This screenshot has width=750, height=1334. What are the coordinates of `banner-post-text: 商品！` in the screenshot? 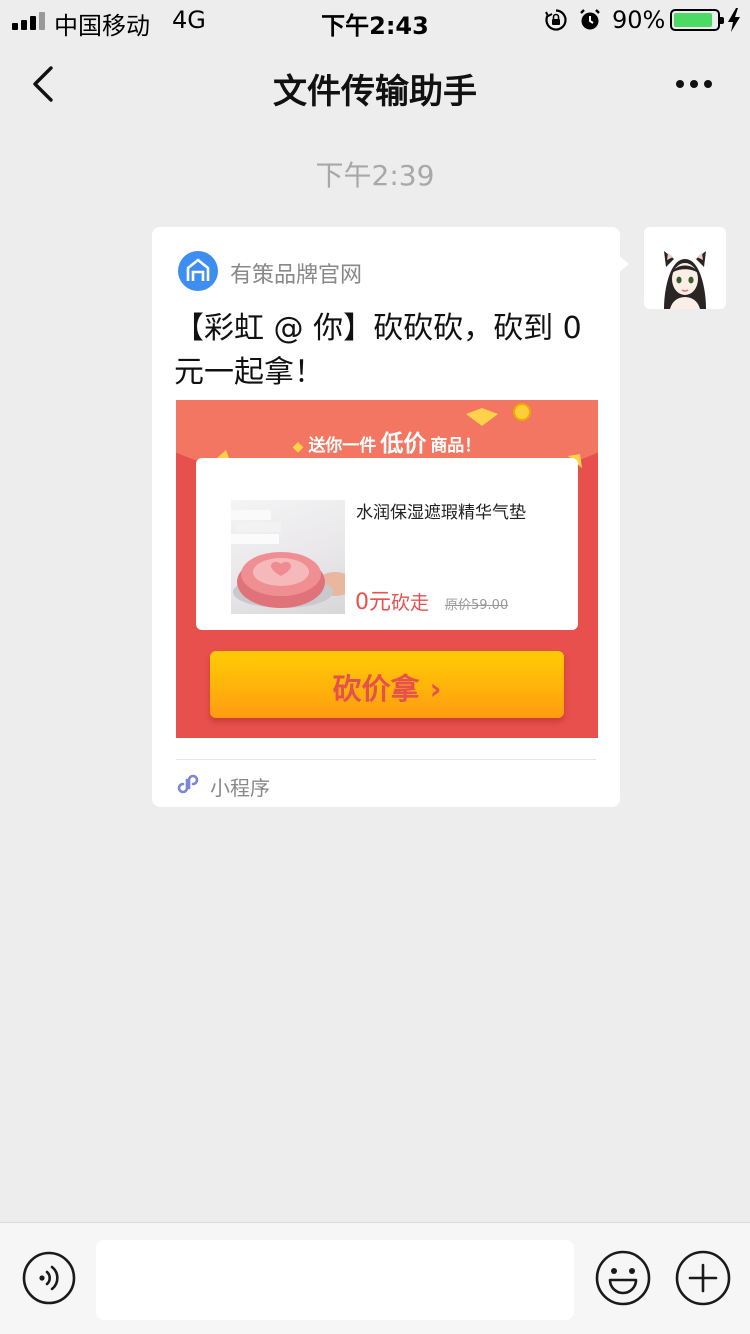 It's located at (456, 446).